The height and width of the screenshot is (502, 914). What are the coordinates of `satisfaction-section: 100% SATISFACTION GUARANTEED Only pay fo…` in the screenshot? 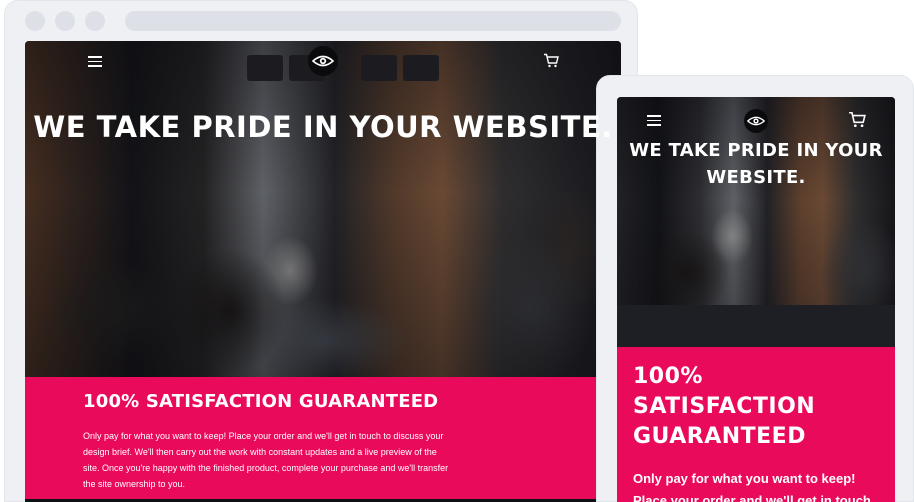 It's located at (756, 424).